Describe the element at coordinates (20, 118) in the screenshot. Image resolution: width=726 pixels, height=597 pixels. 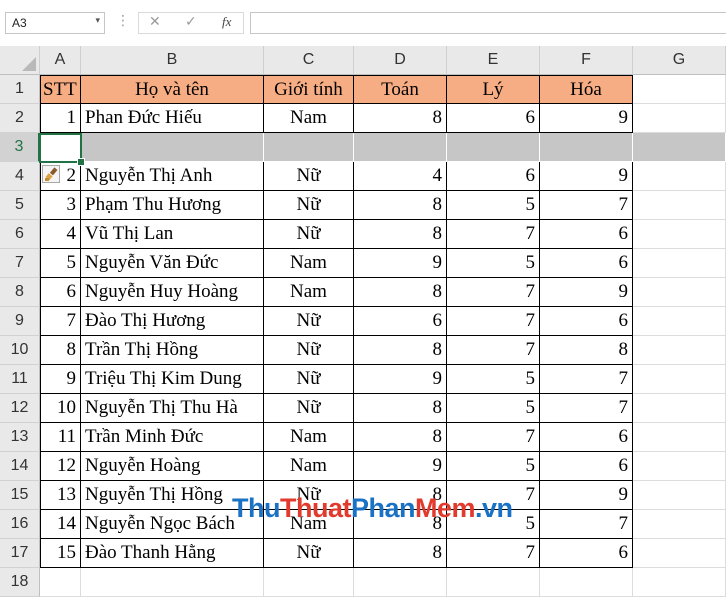
I see `row-header-2: 2` at that location.